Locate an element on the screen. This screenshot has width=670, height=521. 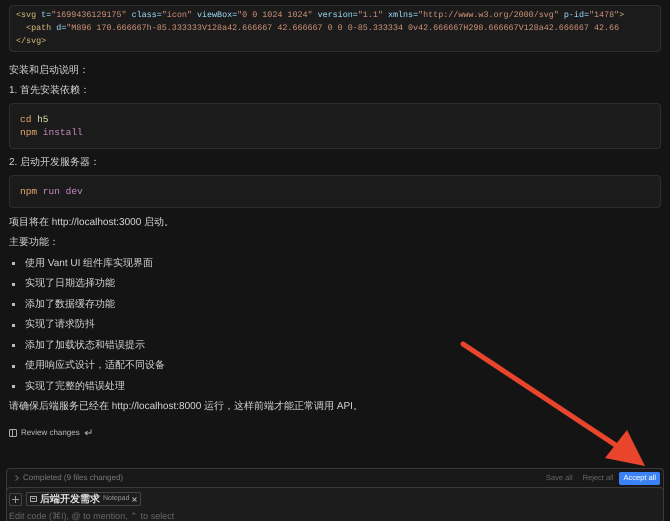
panel-icon is located at coordinates (13, 432).